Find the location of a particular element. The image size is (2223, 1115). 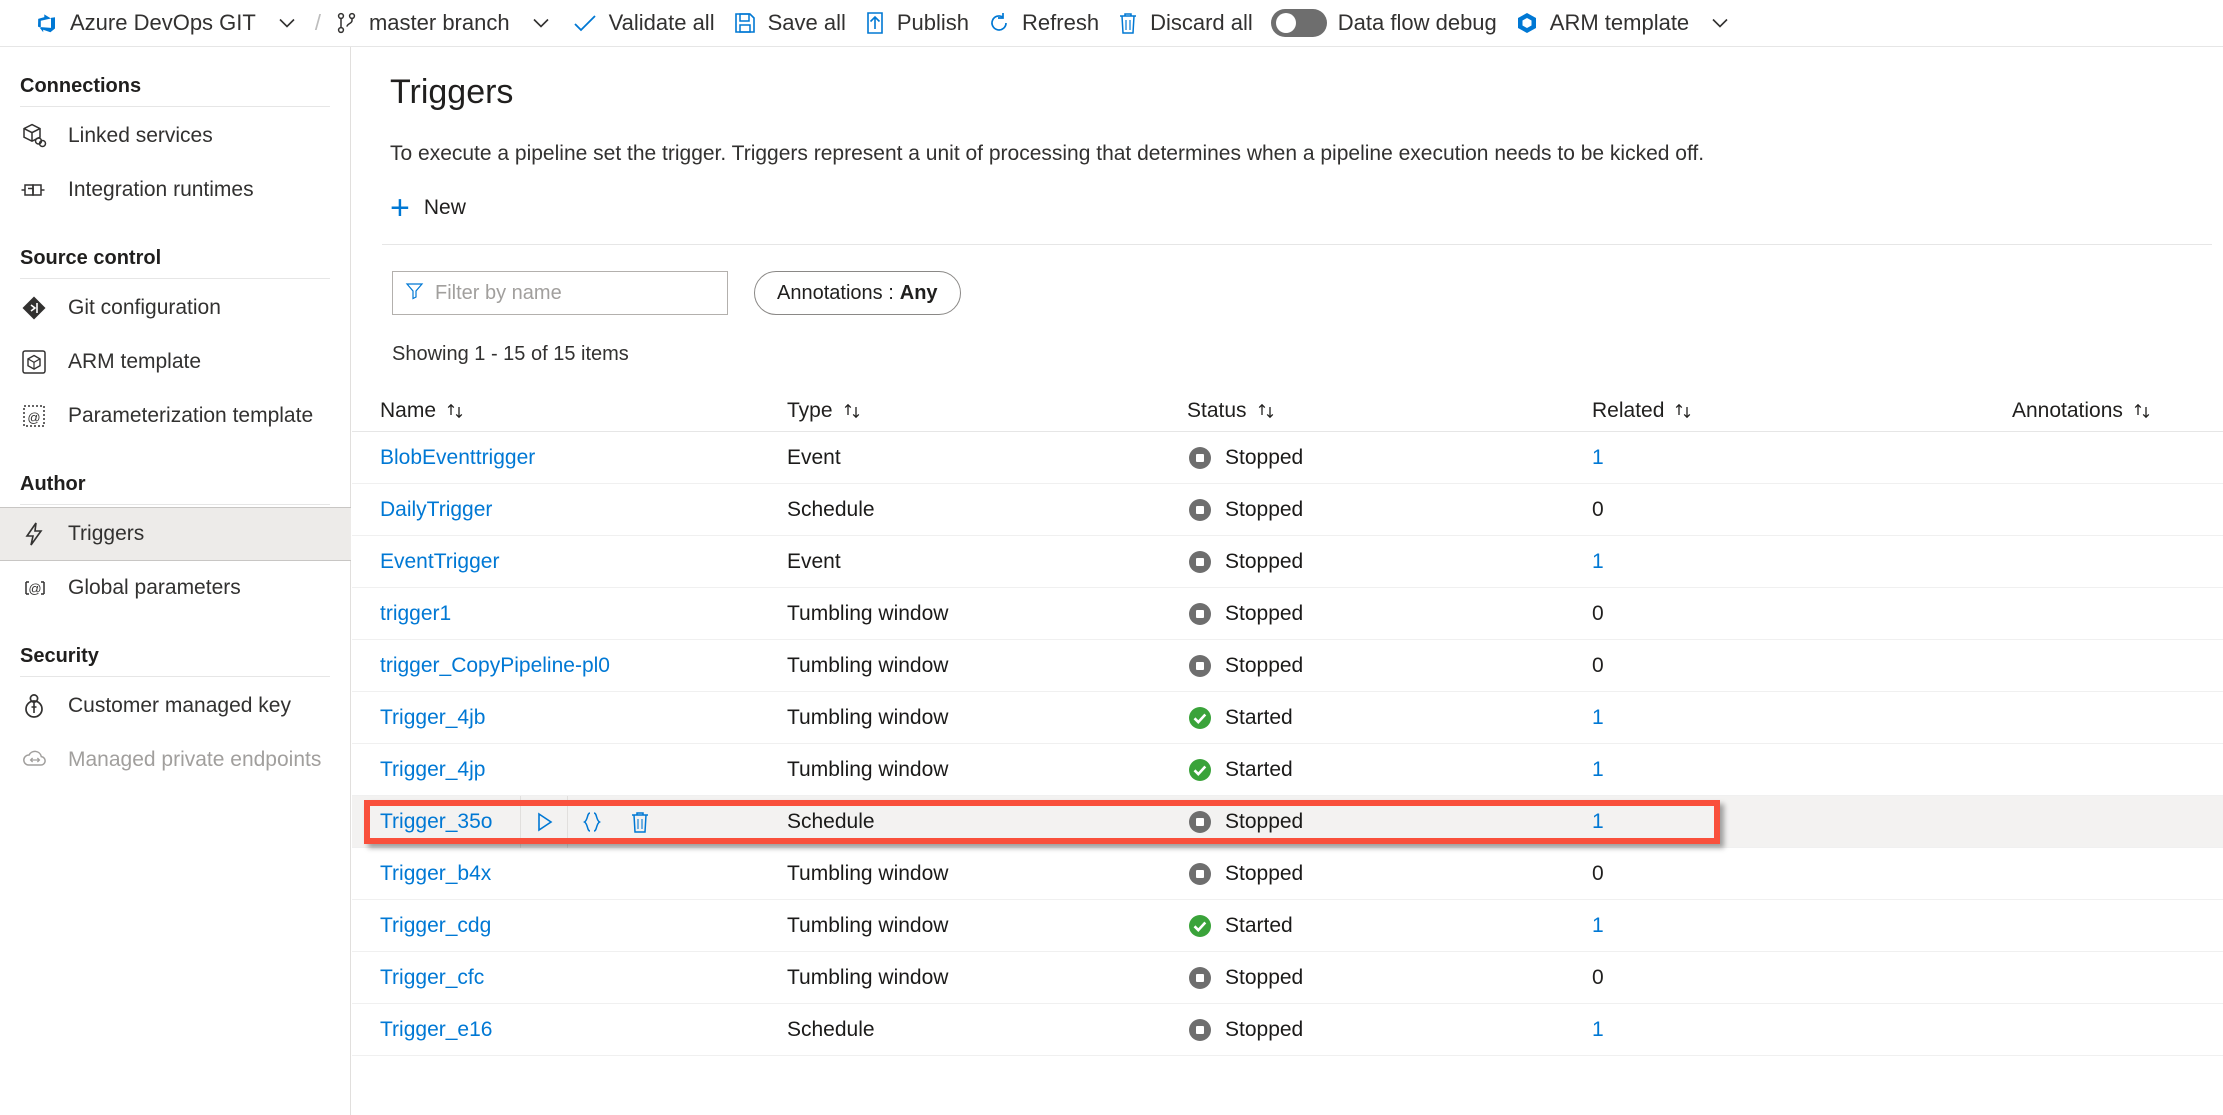

column-header-label: Annotations is located at coordinates (2082, 411).